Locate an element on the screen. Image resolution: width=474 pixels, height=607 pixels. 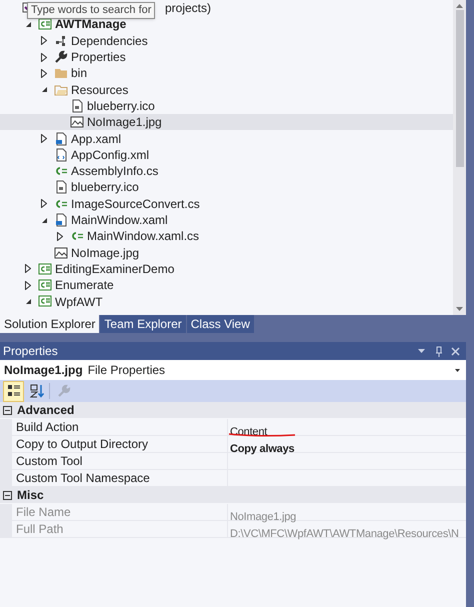
categorized-view-button is located at coordinates (13, 391).